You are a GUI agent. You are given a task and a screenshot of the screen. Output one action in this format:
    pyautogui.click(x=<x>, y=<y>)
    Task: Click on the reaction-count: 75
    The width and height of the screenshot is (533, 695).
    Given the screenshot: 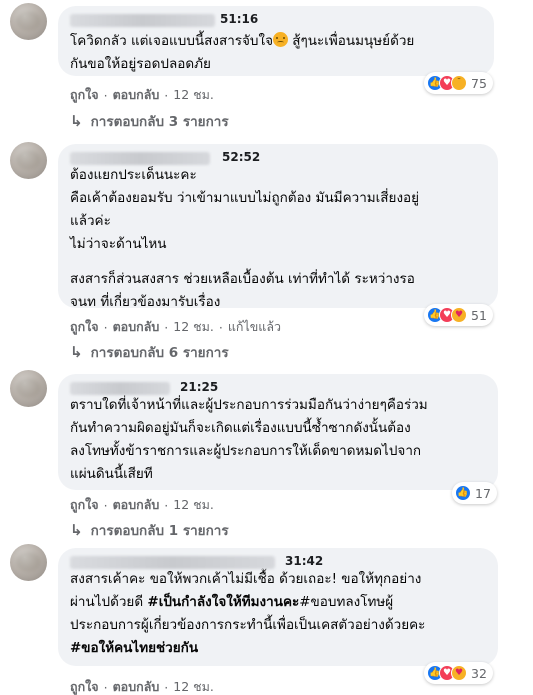 What is the action you would take?
    pyautogui.click(x=479, y=83)
    